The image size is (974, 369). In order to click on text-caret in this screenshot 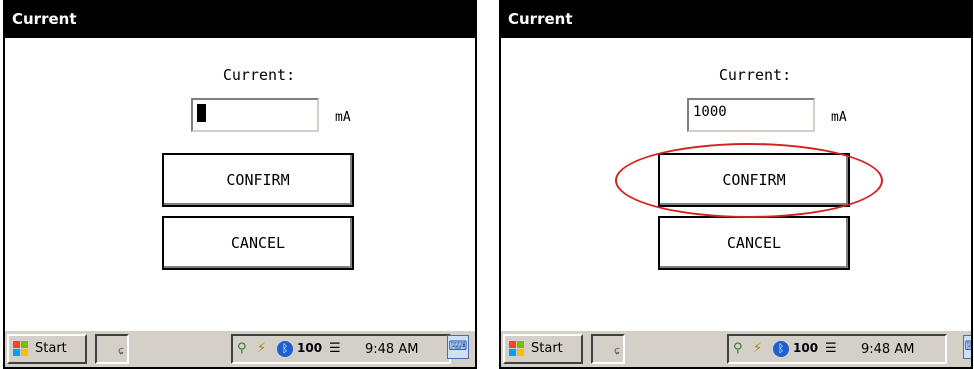, I will do `click(201, 113)`.